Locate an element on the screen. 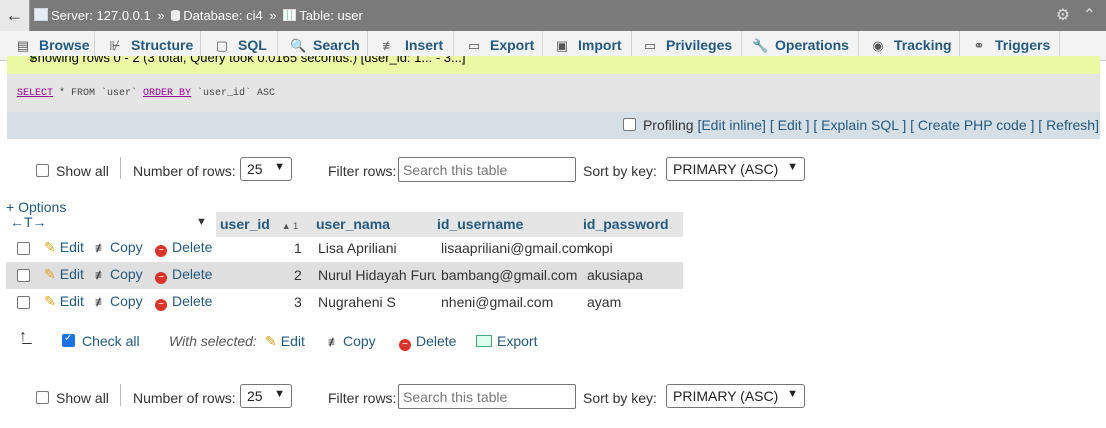 Image resolution: width=1106 pixels, height=428 pixels. with-selected-label: With selected: is located at coordinates (213, 341).